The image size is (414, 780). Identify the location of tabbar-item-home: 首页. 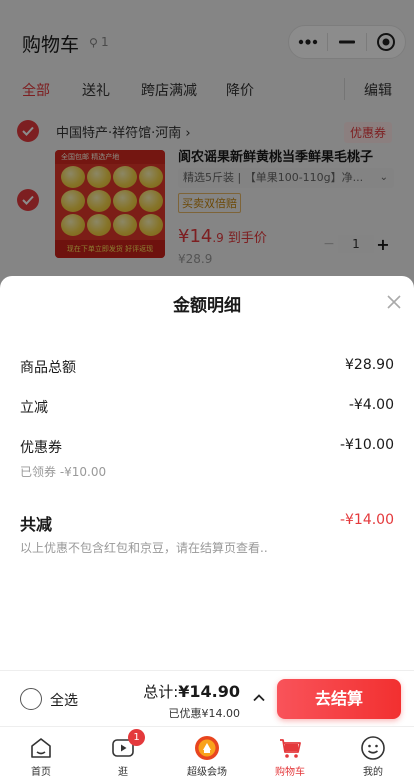
(41, 753).